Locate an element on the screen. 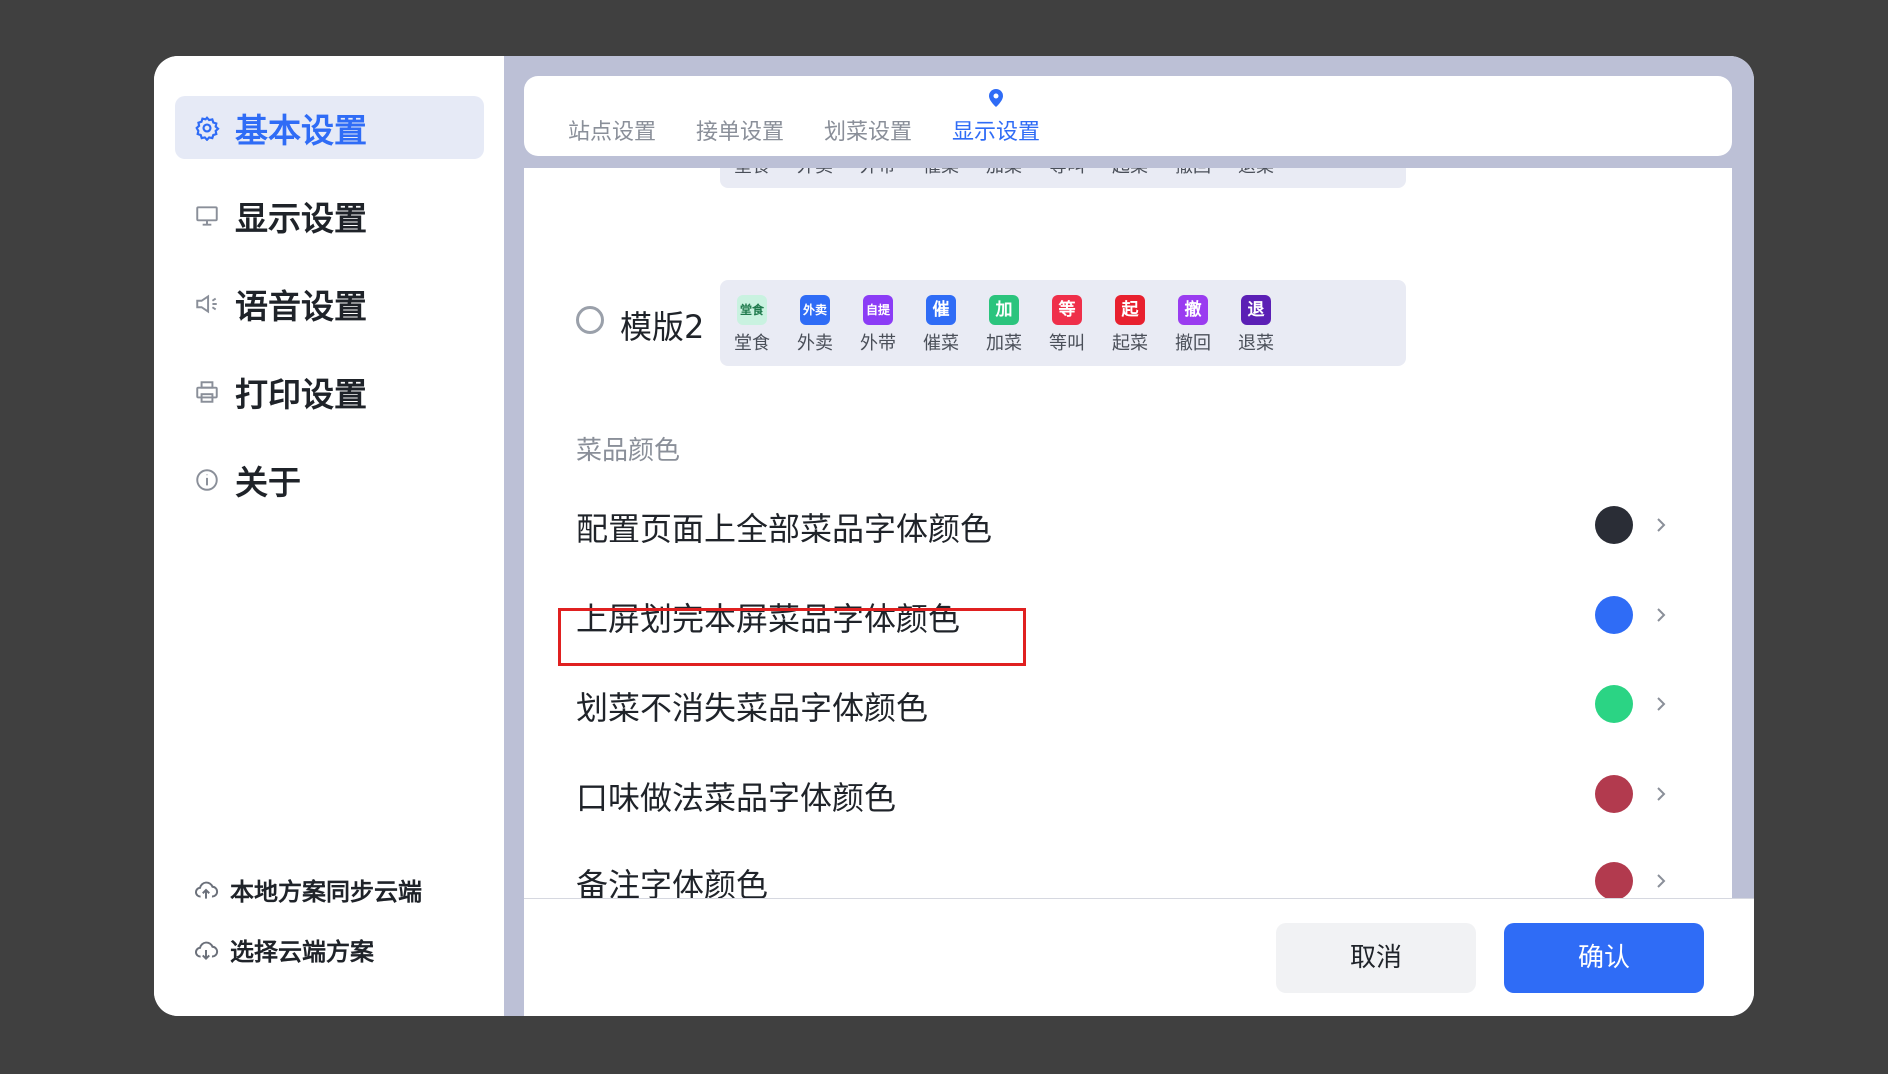  color-setting-row: 配置页面上全部菜品字体颜色 is located at coordinates (1128, 525).